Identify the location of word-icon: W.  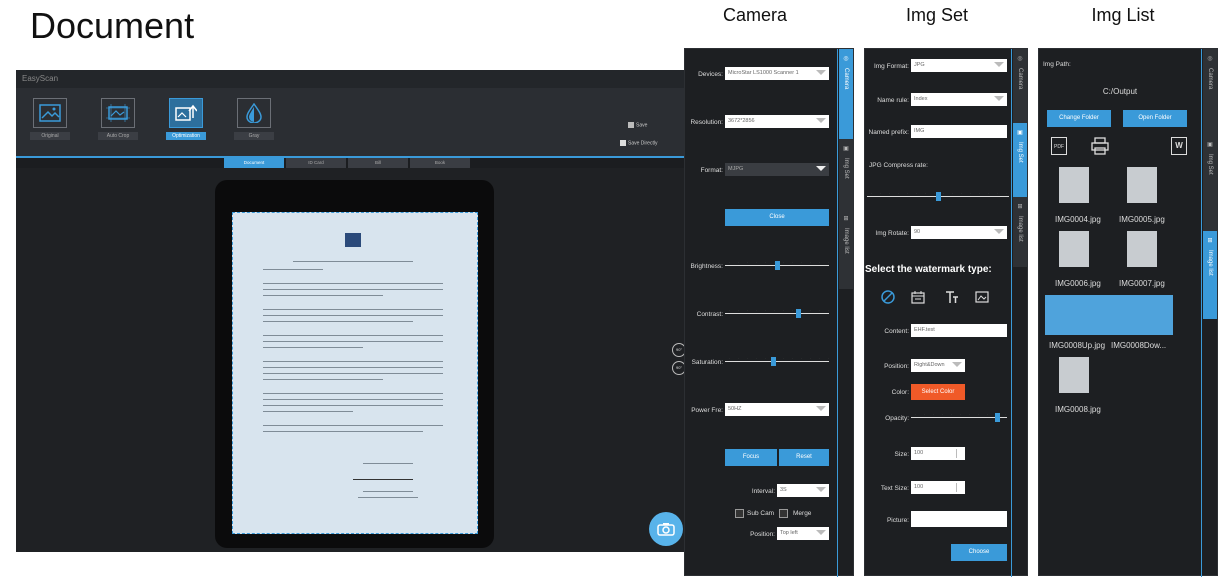
(1179, 146).